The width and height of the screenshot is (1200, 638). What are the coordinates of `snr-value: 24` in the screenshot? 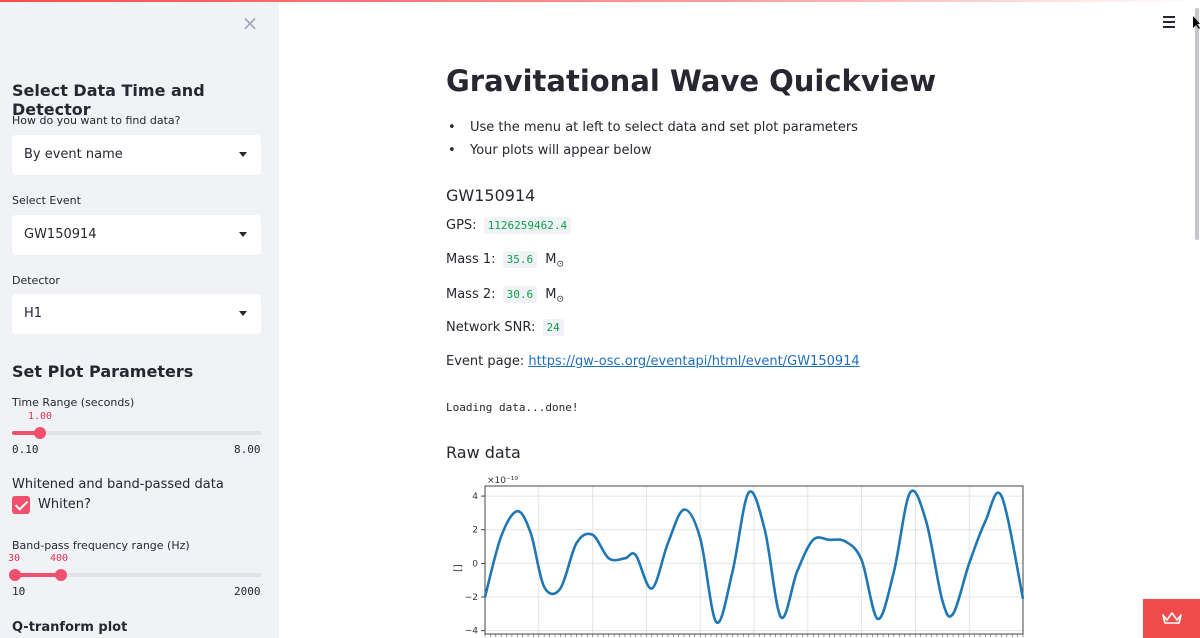 It's located at (553, 327).